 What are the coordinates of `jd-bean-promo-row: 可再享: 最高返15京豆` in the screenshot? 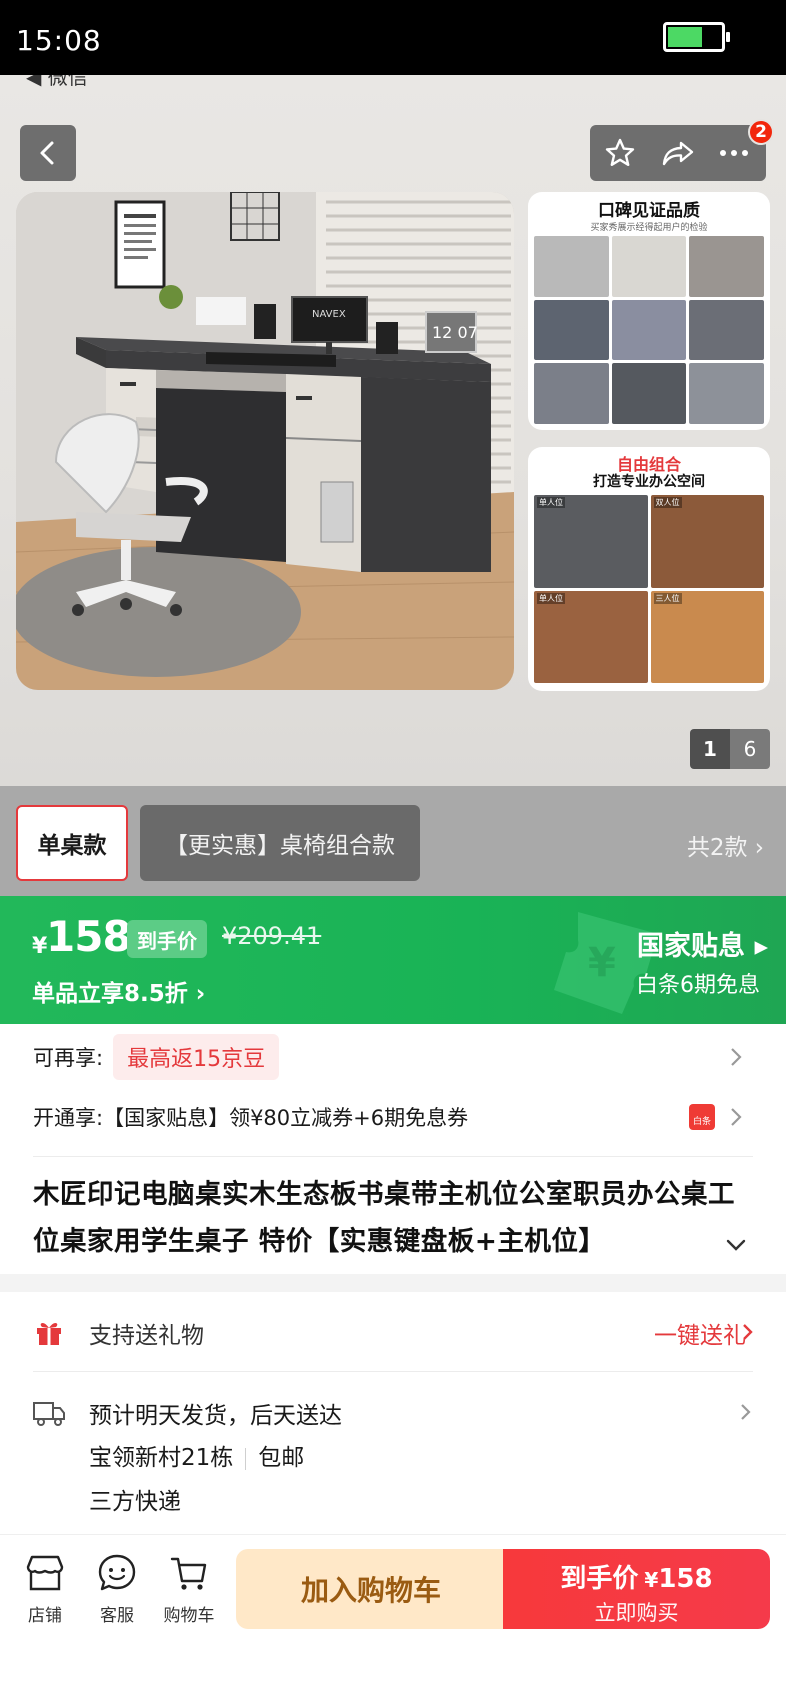 It's located at (393, 1057).